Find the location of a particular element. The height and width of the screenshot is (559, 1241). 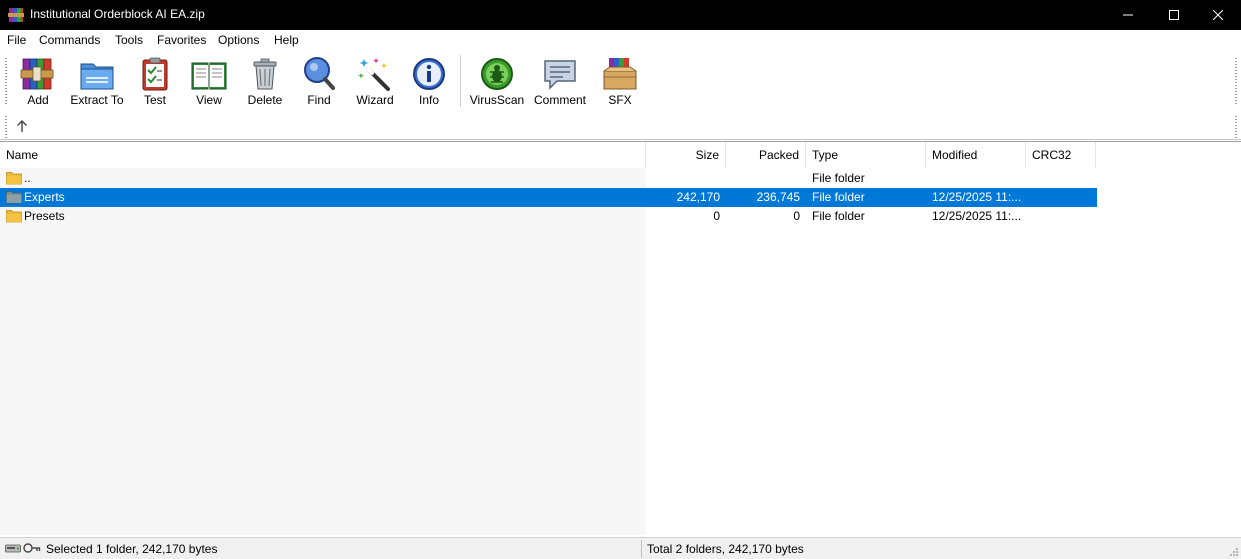

view-button: View is located at coordinates (209, 83).